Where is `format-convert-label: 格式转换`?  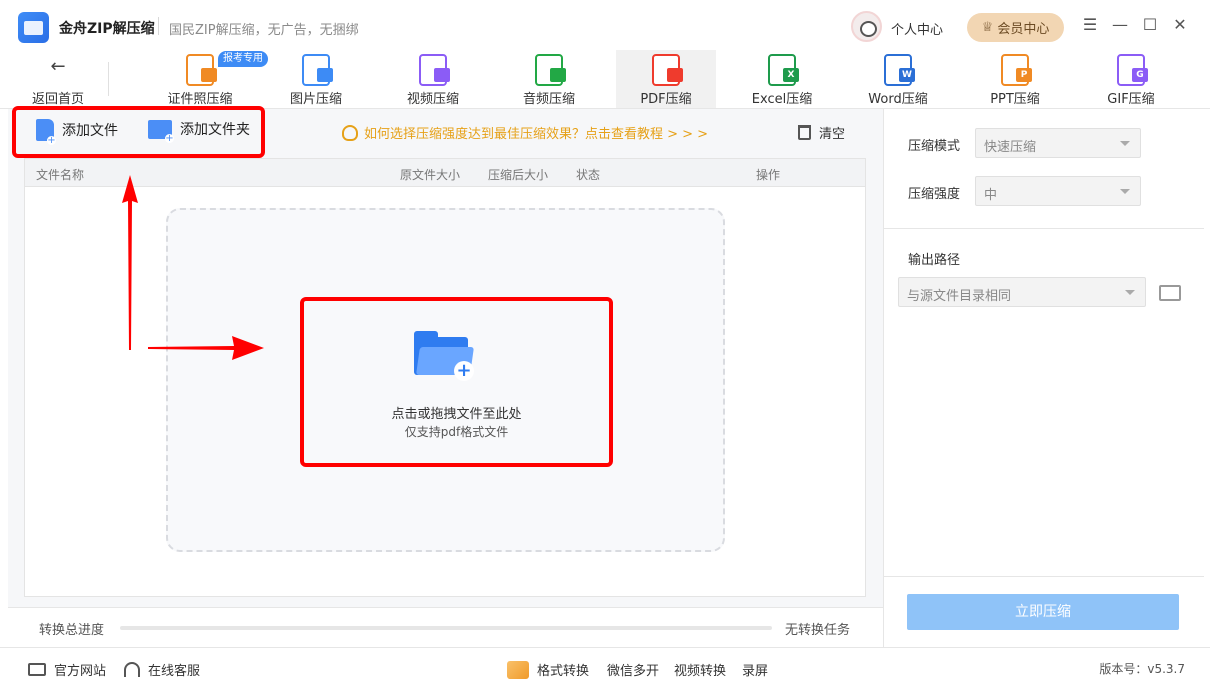
format-convert-label: 格式转换 is located at coordinates (563, 671).